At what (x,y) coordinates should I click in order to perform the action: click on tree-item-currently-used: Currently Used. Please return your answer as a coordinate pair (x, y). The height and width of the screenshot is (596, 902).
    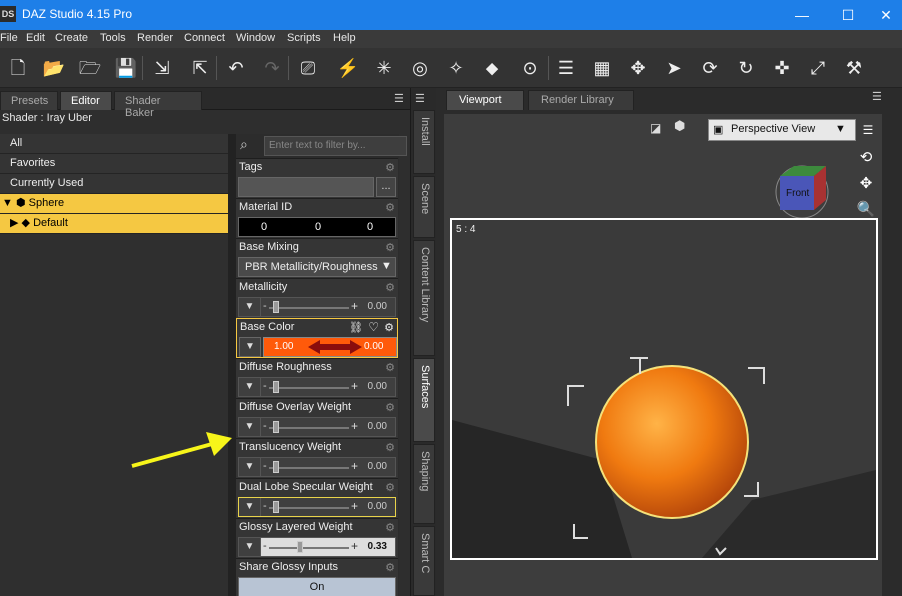
    Looking at the image, I should click on (114, 184).